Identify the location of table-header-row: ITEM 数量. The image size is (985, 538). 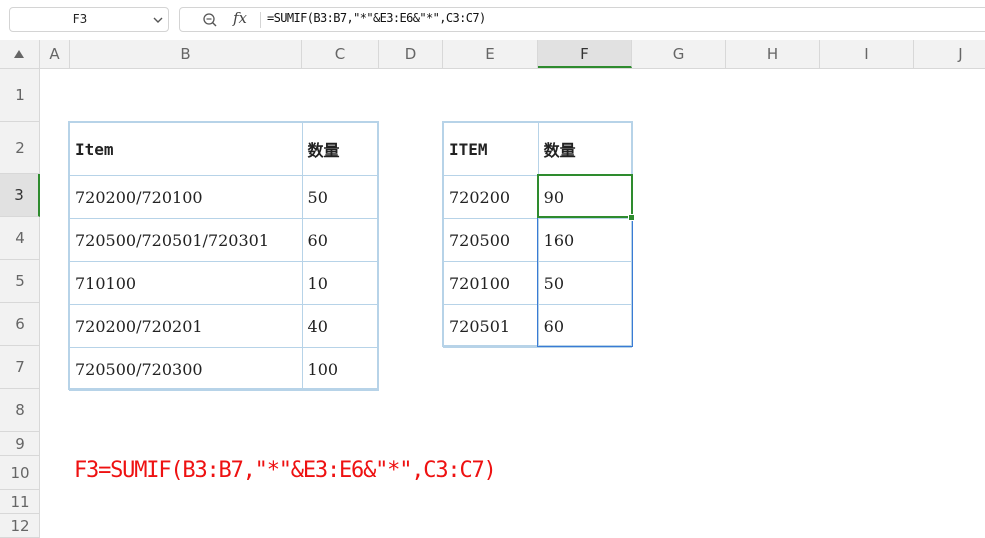
(538, 149).